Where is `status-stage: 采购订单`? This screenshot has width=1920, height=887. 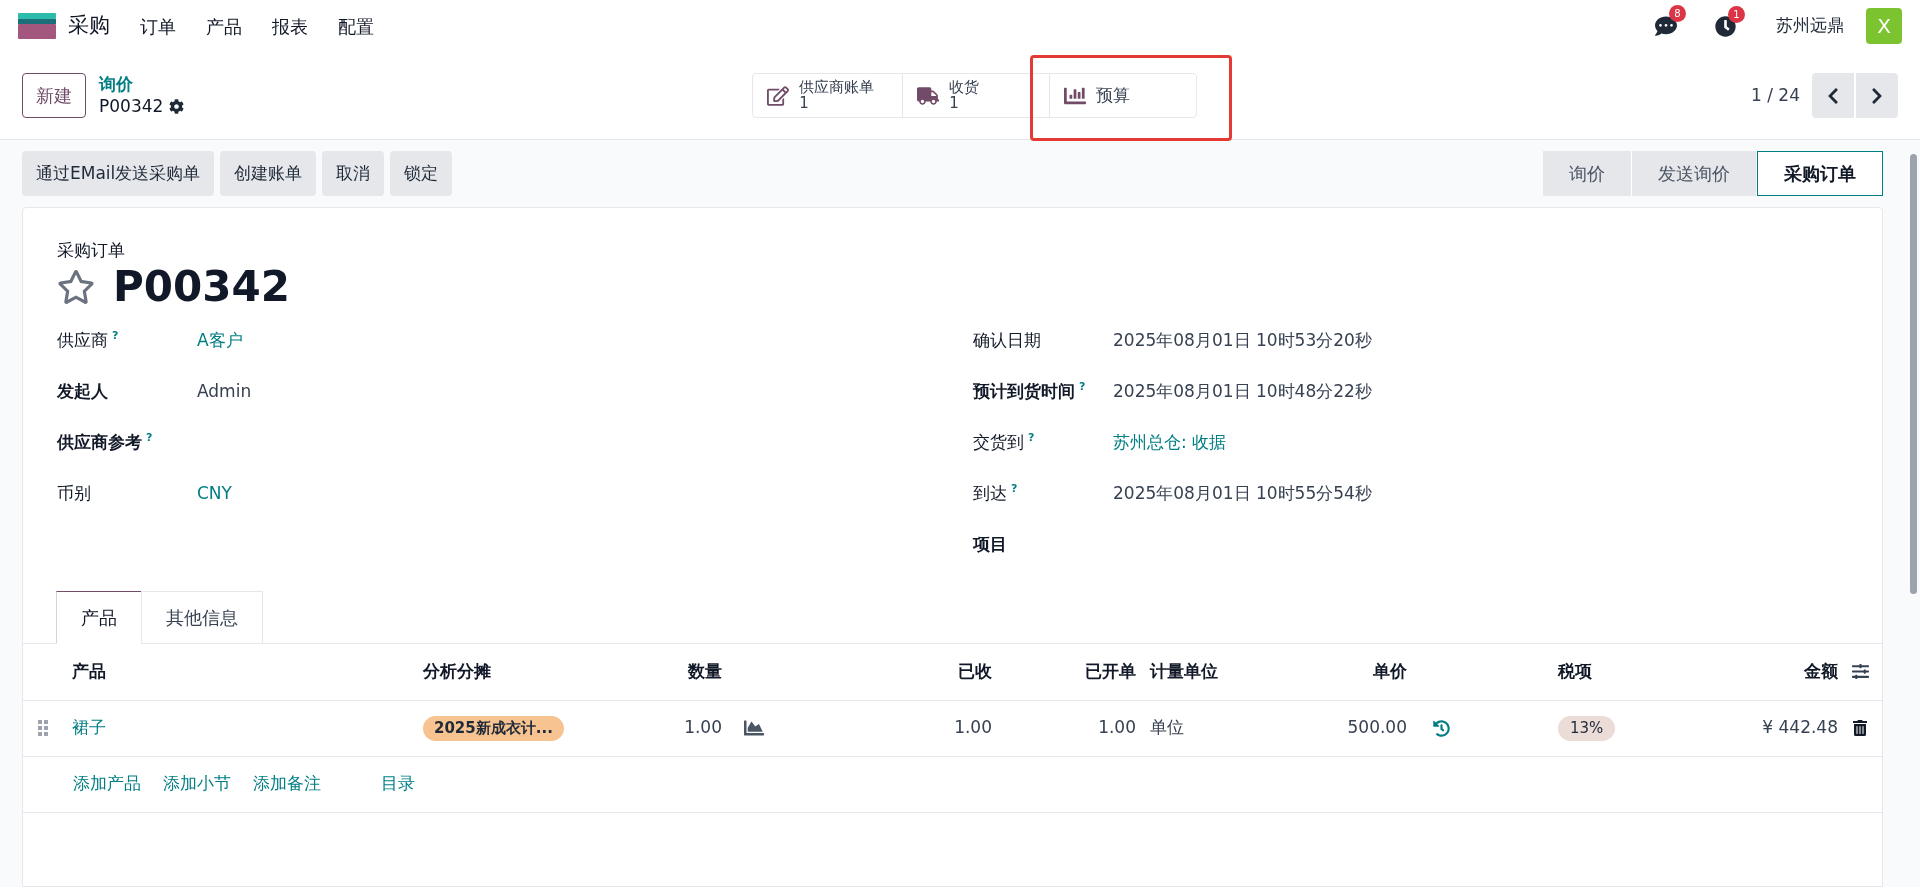
status-stage: 采购订单 is located at coordinates (1820, 173).